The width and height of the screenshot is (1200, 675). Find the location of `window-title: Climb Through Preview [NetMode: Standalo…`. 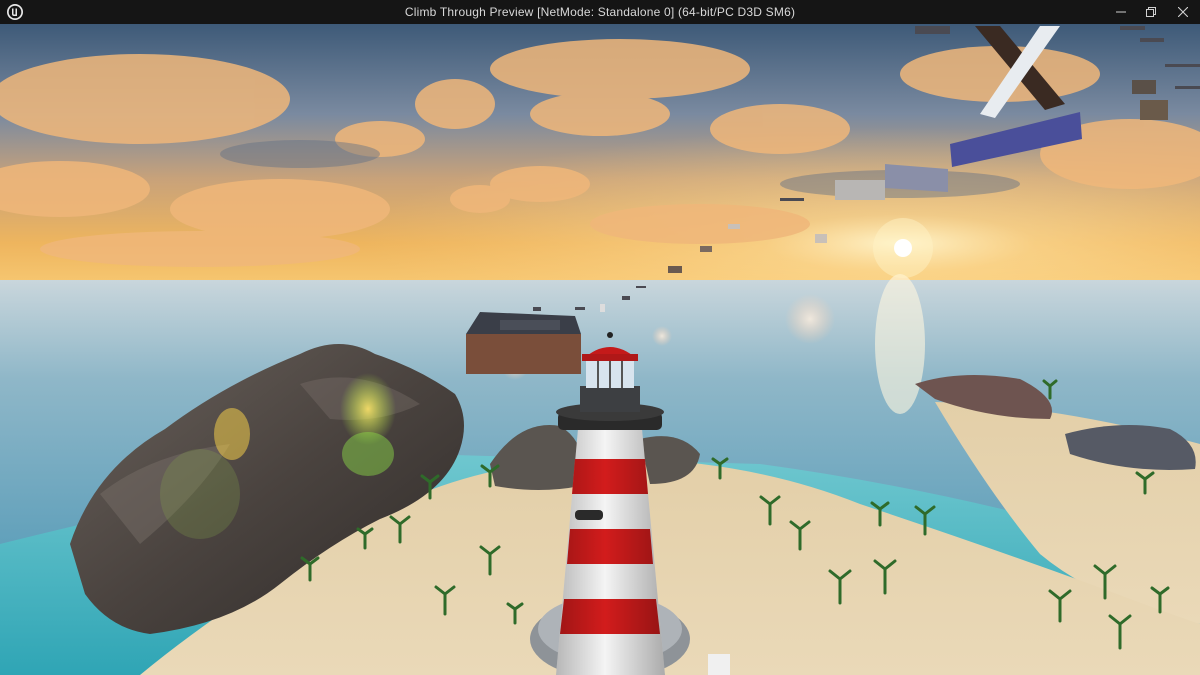

window-title: Climb Through Preview [NetMode: Standalo… is located at coordinates (600, 12).